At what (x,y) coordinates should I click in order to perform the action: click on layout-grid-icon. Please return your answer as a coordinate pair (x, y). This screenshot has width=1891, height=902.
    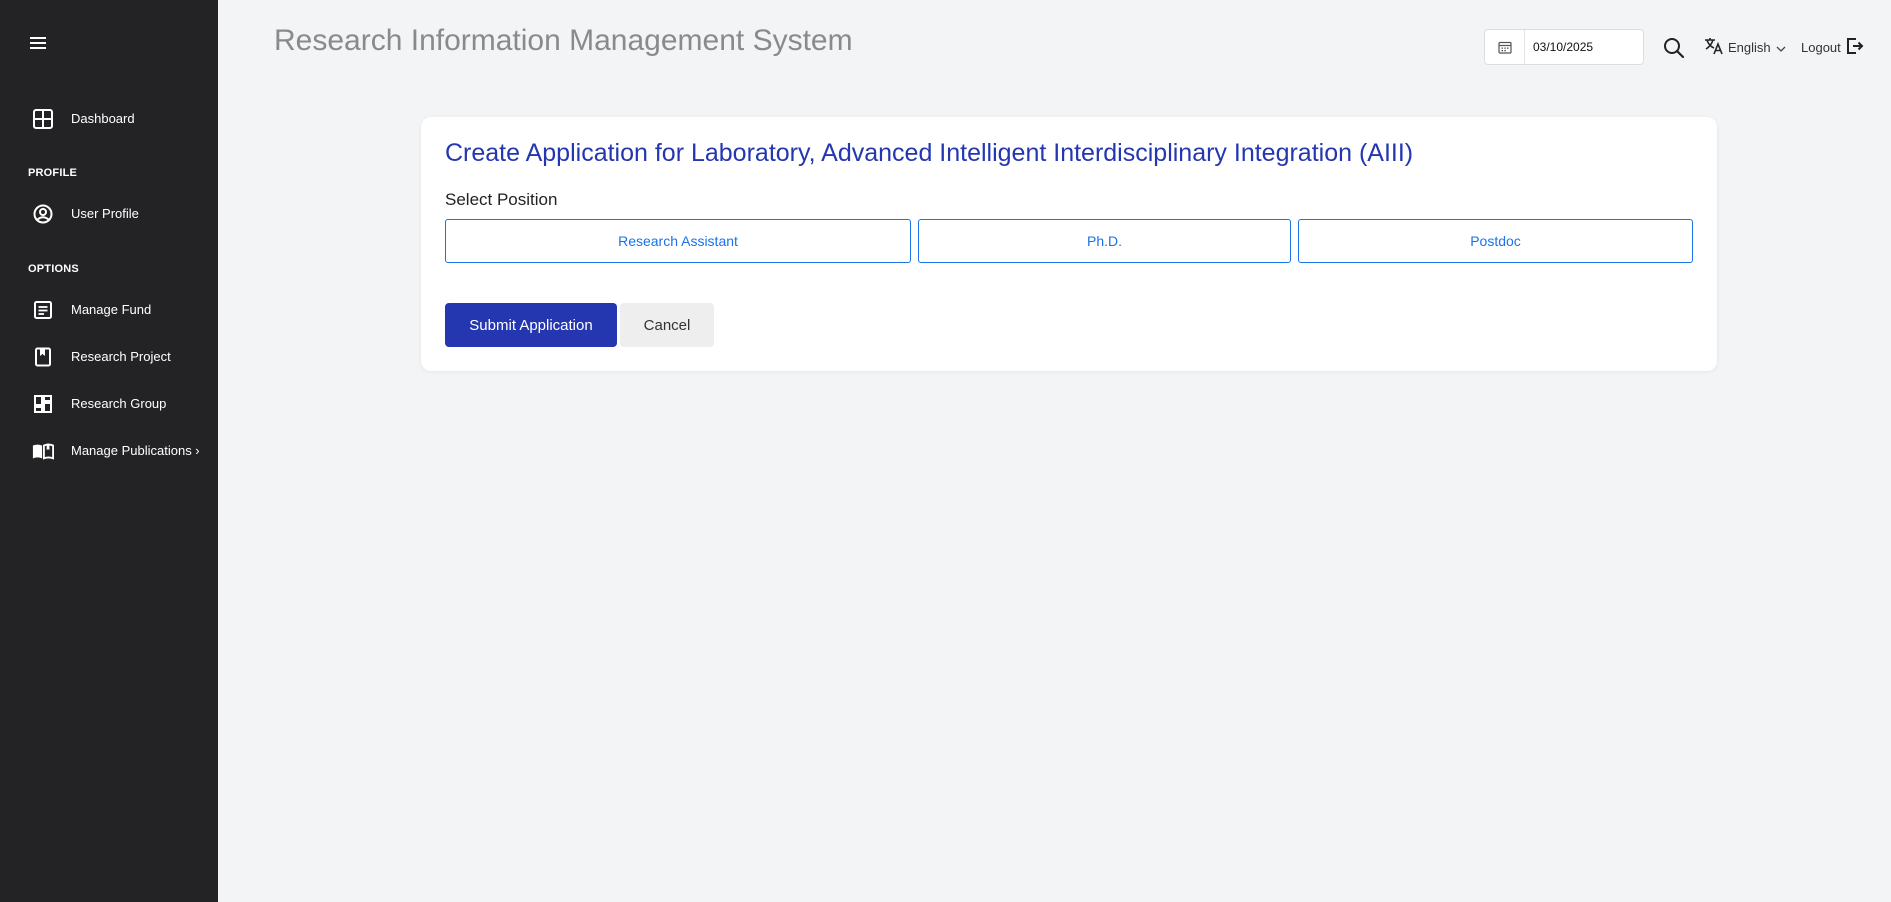
    Looking at the image, I should click on (43, 404).